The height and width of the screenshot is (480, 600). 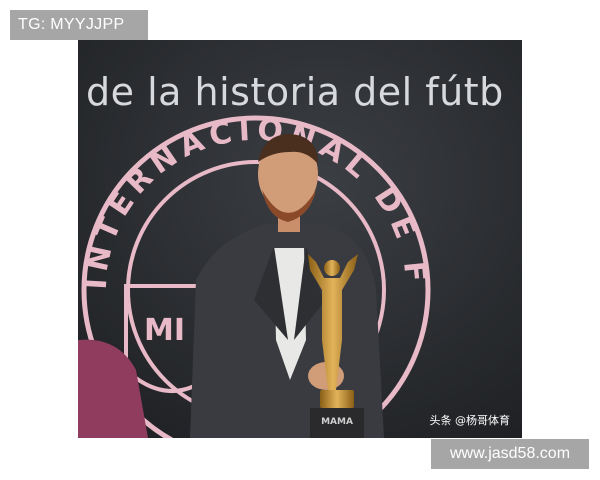 I want to click on trophy-base, so click(x=337, y=399).